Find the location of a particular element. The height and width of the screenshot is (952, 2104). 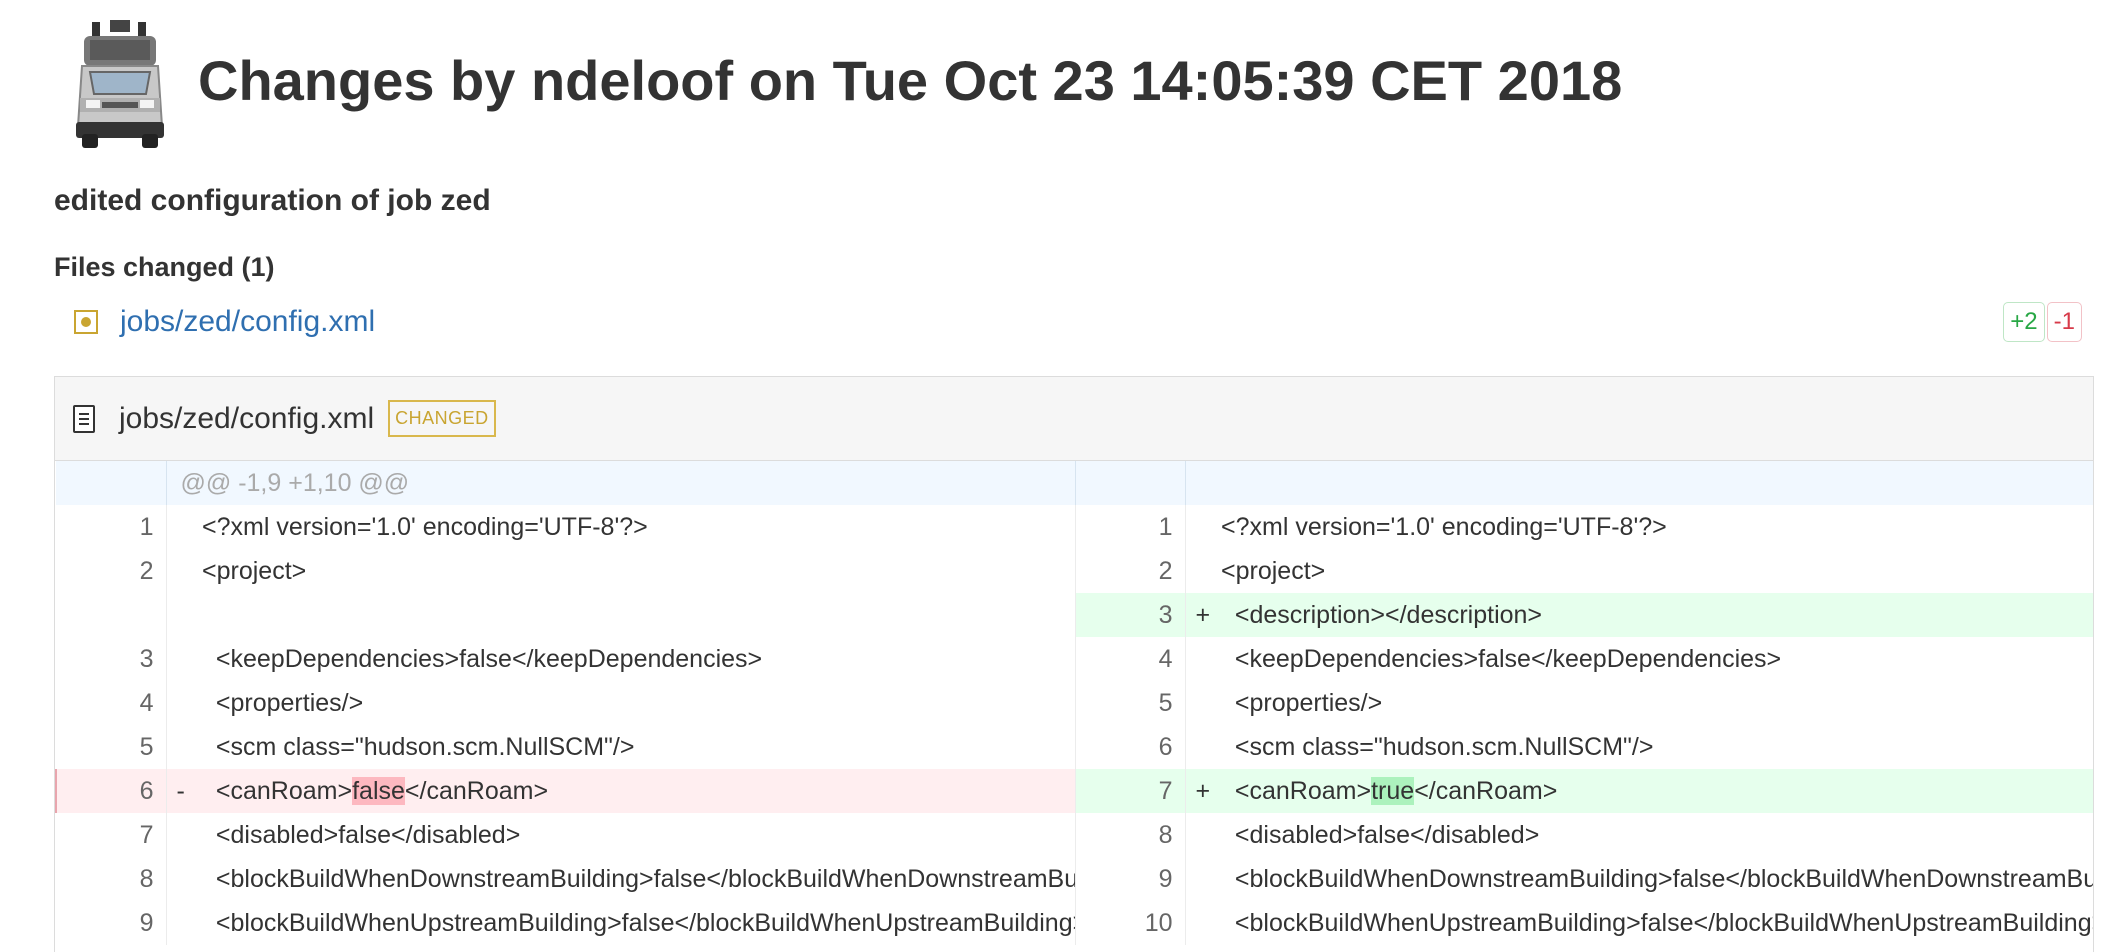

left-line-number: 7 is located at coordinates (111, 835).